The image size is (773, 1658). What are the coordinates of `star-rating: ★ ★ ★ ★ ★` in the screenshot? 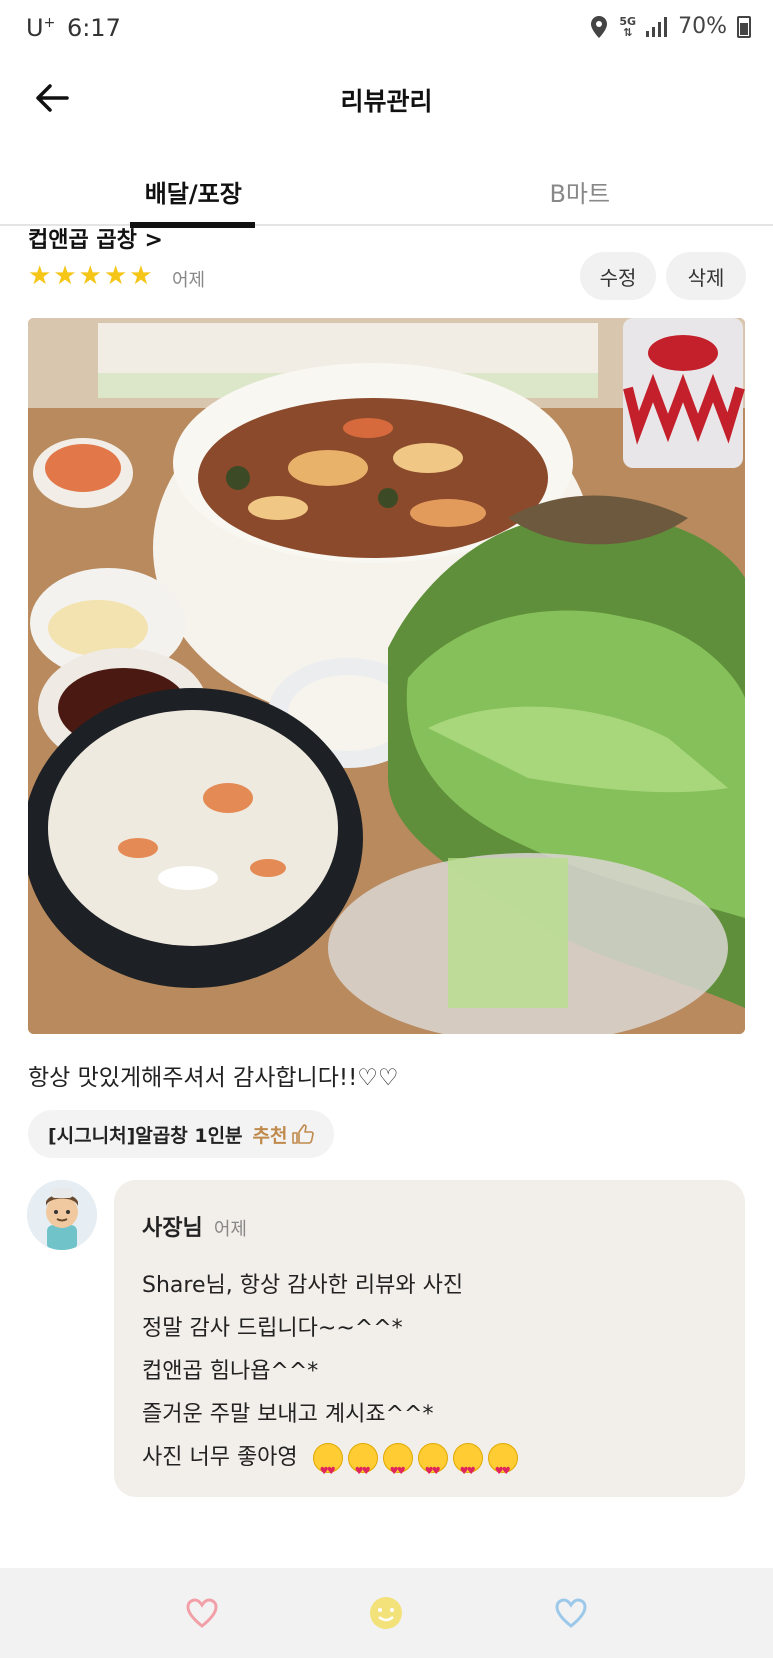 It's located at (90, 276).